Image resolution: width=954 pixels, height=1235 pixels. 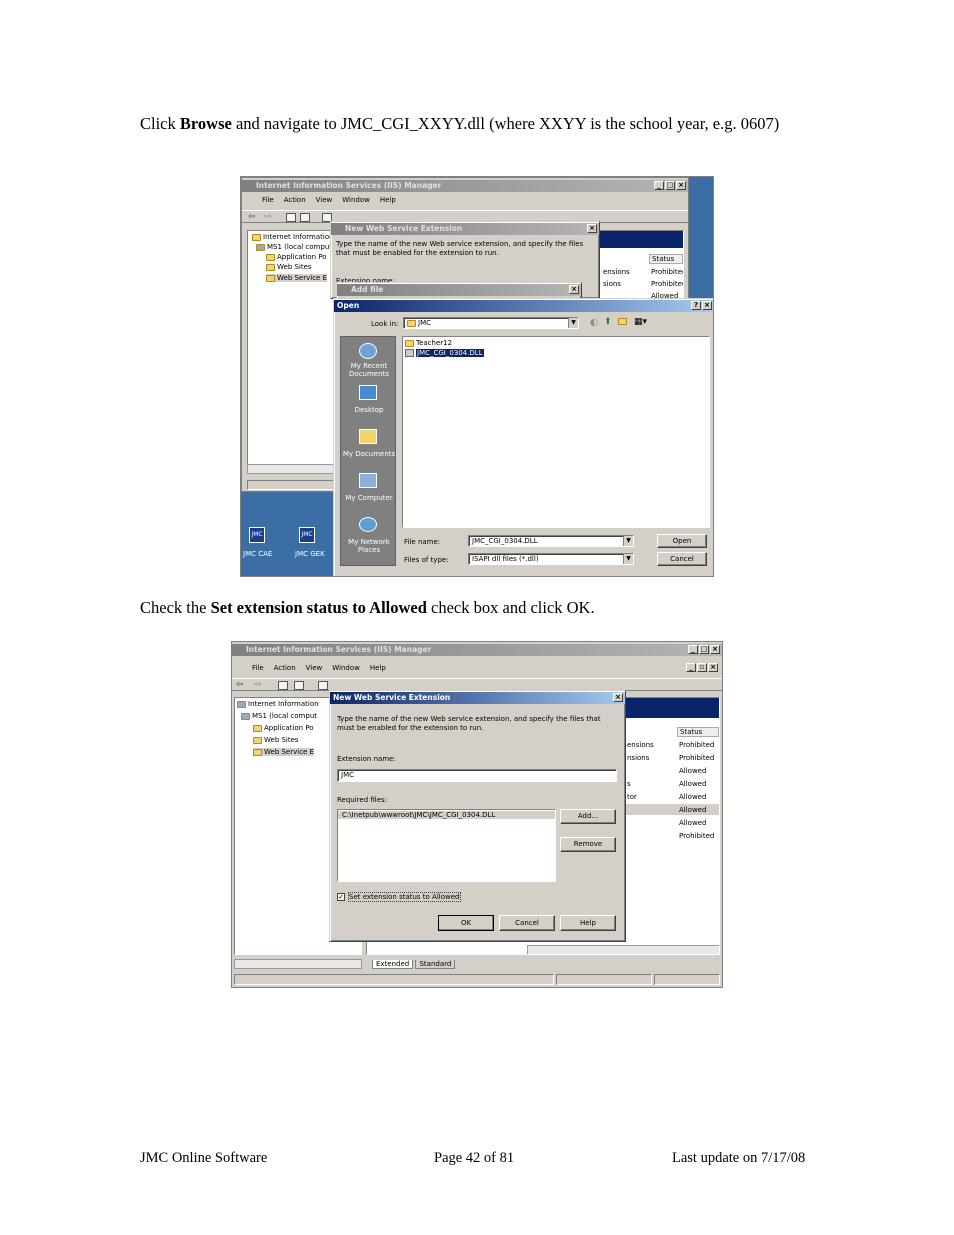 I want to click on list-scrollbar, so click(x=623, y=949).